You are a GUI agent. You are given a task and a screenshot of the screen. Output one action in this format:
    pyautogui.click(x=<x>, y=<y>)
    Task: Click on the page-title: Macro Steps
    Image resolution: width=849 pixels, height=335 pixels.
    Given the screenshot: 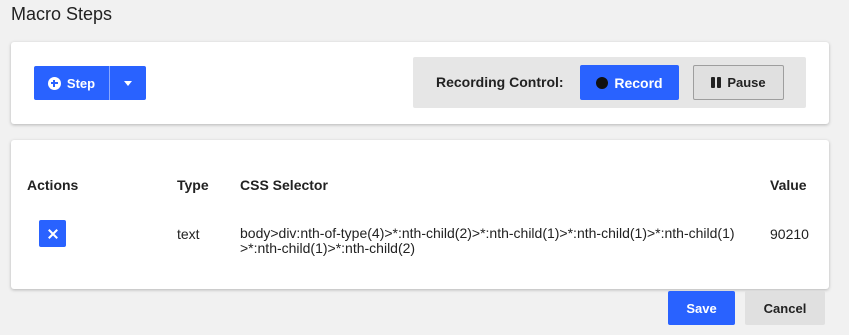 What is the action you would take?
    pyautogui.click(x=62, y=14)
    